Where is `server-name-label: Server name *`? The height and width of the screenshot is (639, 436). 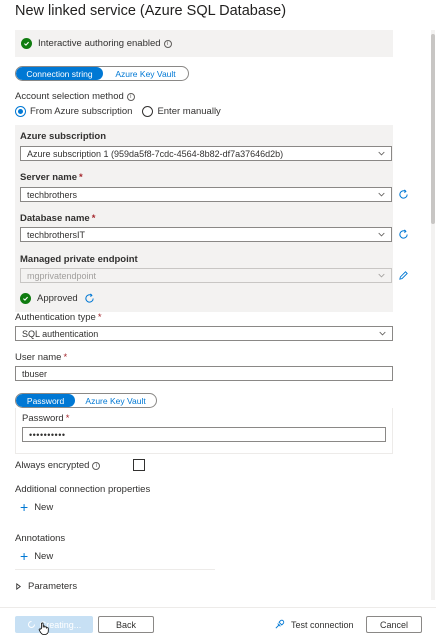
server-name-label: Server name * is located at coordinates (51, 177).